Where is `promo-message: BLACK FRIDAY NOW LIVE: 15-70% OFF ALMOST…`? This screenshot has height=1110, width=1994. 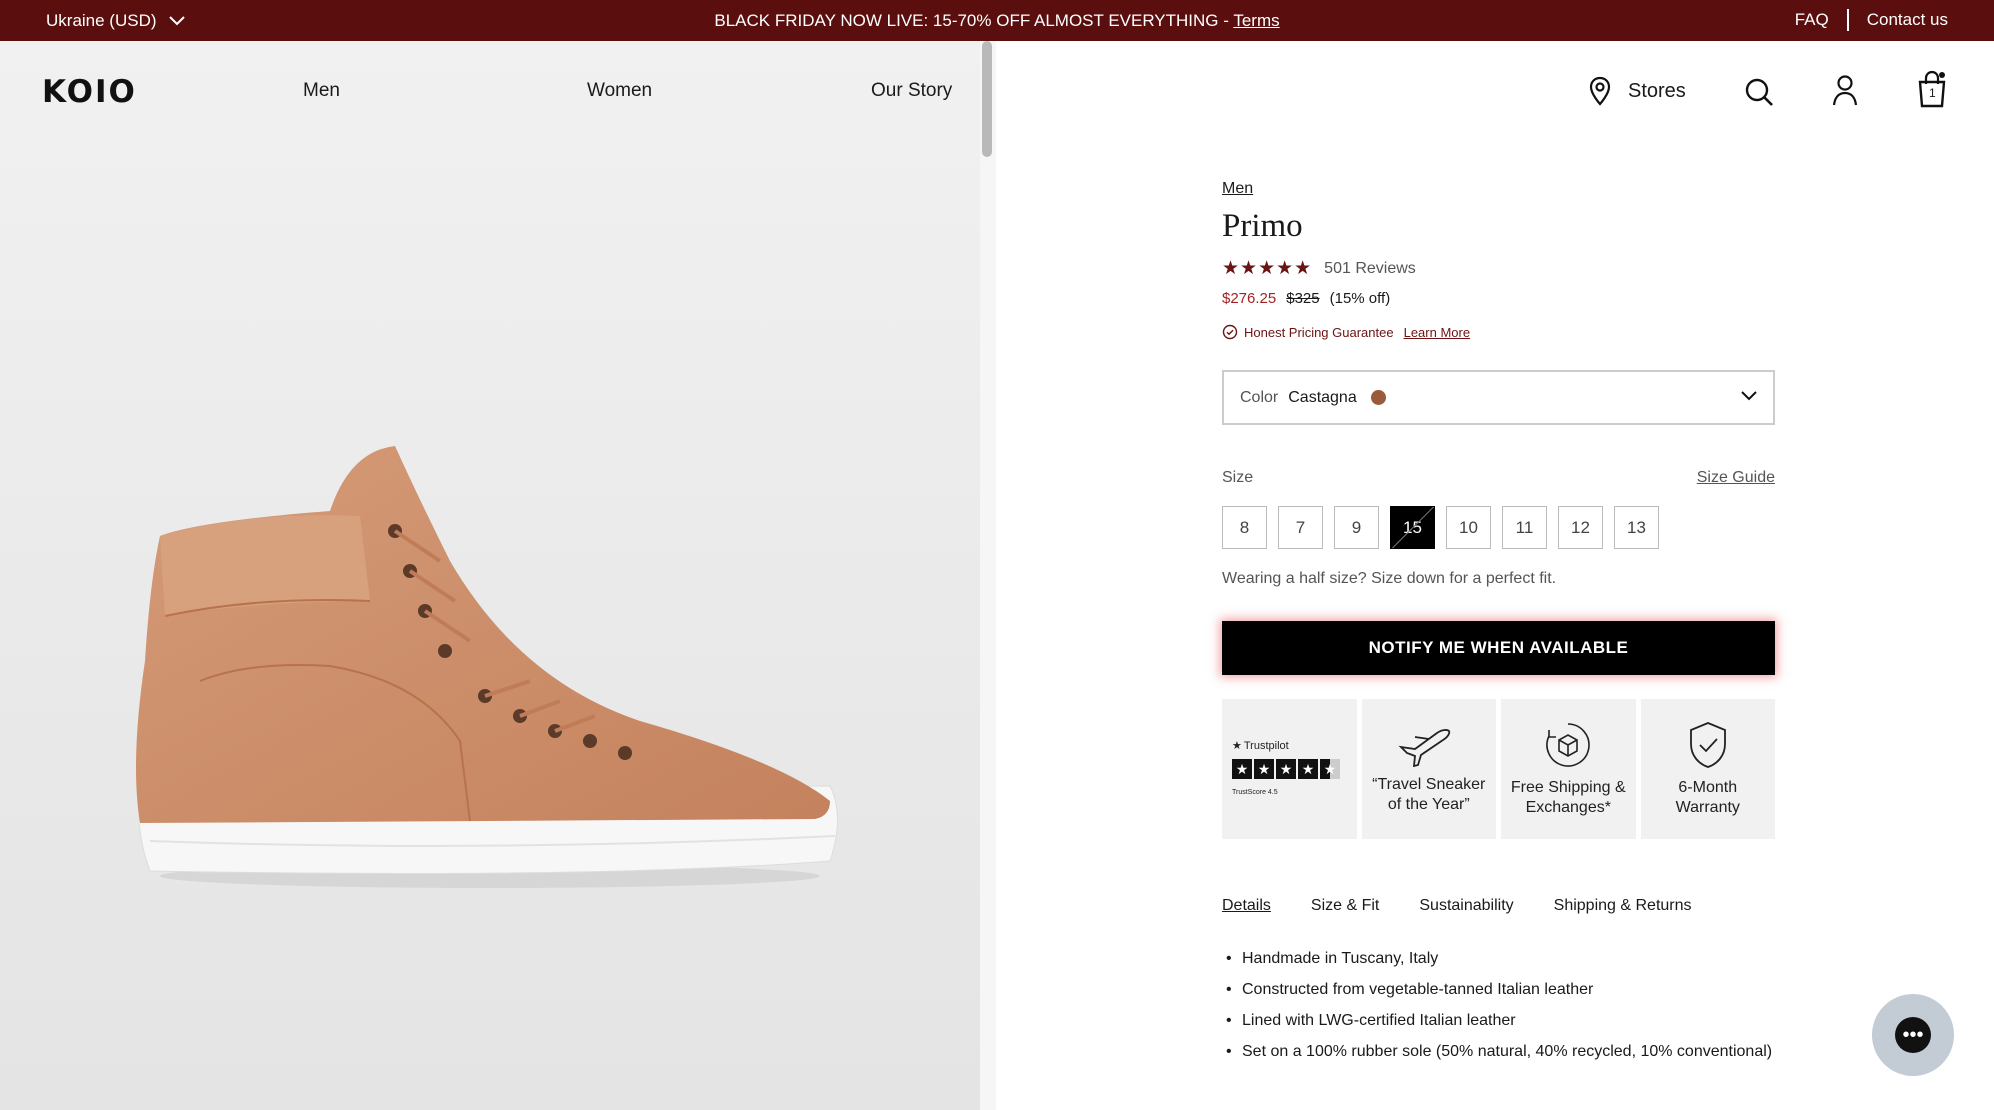 promo-message: BLACK FRIDAY NOW LIVE: 15-70% OFF ALMOST… is located at coordinates (997, 21).